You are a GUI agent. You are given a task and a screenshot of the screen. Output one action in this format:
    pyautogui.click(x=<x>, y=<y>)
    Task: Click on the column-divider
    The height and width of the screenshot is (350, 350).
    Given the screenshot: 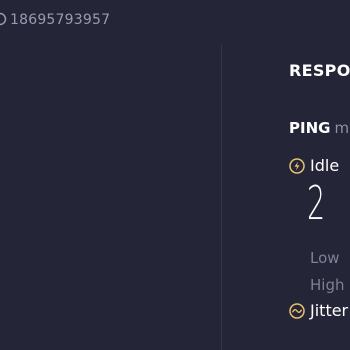 What is the action you would take?
    pyautogui.click(x=221, y=197)
    